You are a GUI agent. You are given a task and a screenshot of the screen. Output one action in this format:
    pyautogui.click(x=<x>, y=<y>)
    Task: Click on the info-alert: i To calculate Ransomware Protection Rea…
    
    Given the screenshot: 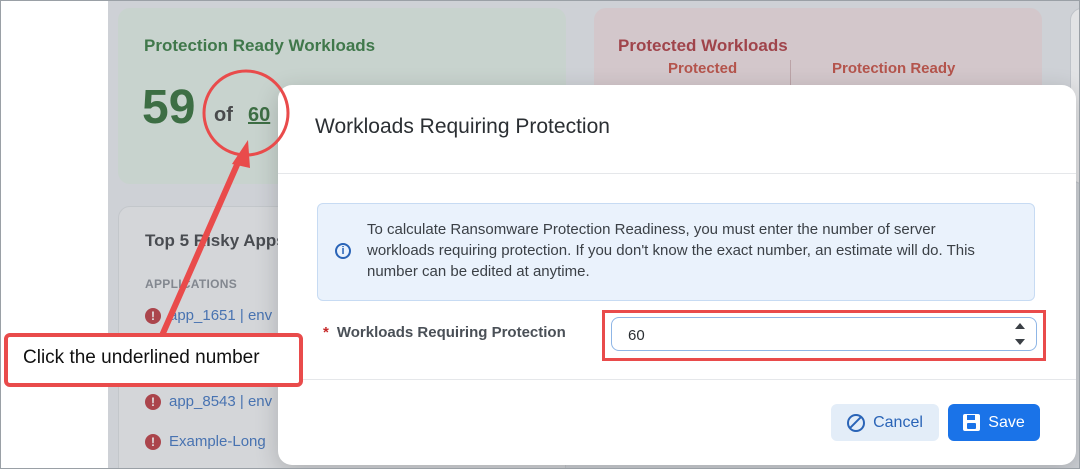 What is the action you would take?
    pyautogui.click(x=676, y=252)
    